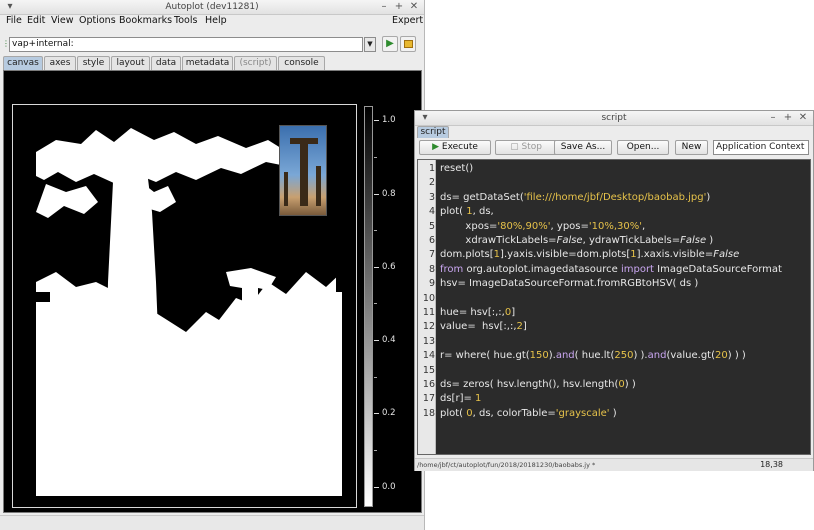  Describe the element at coordinates (431, 183) in the screenshot. I see `line-number: 2` at that location.